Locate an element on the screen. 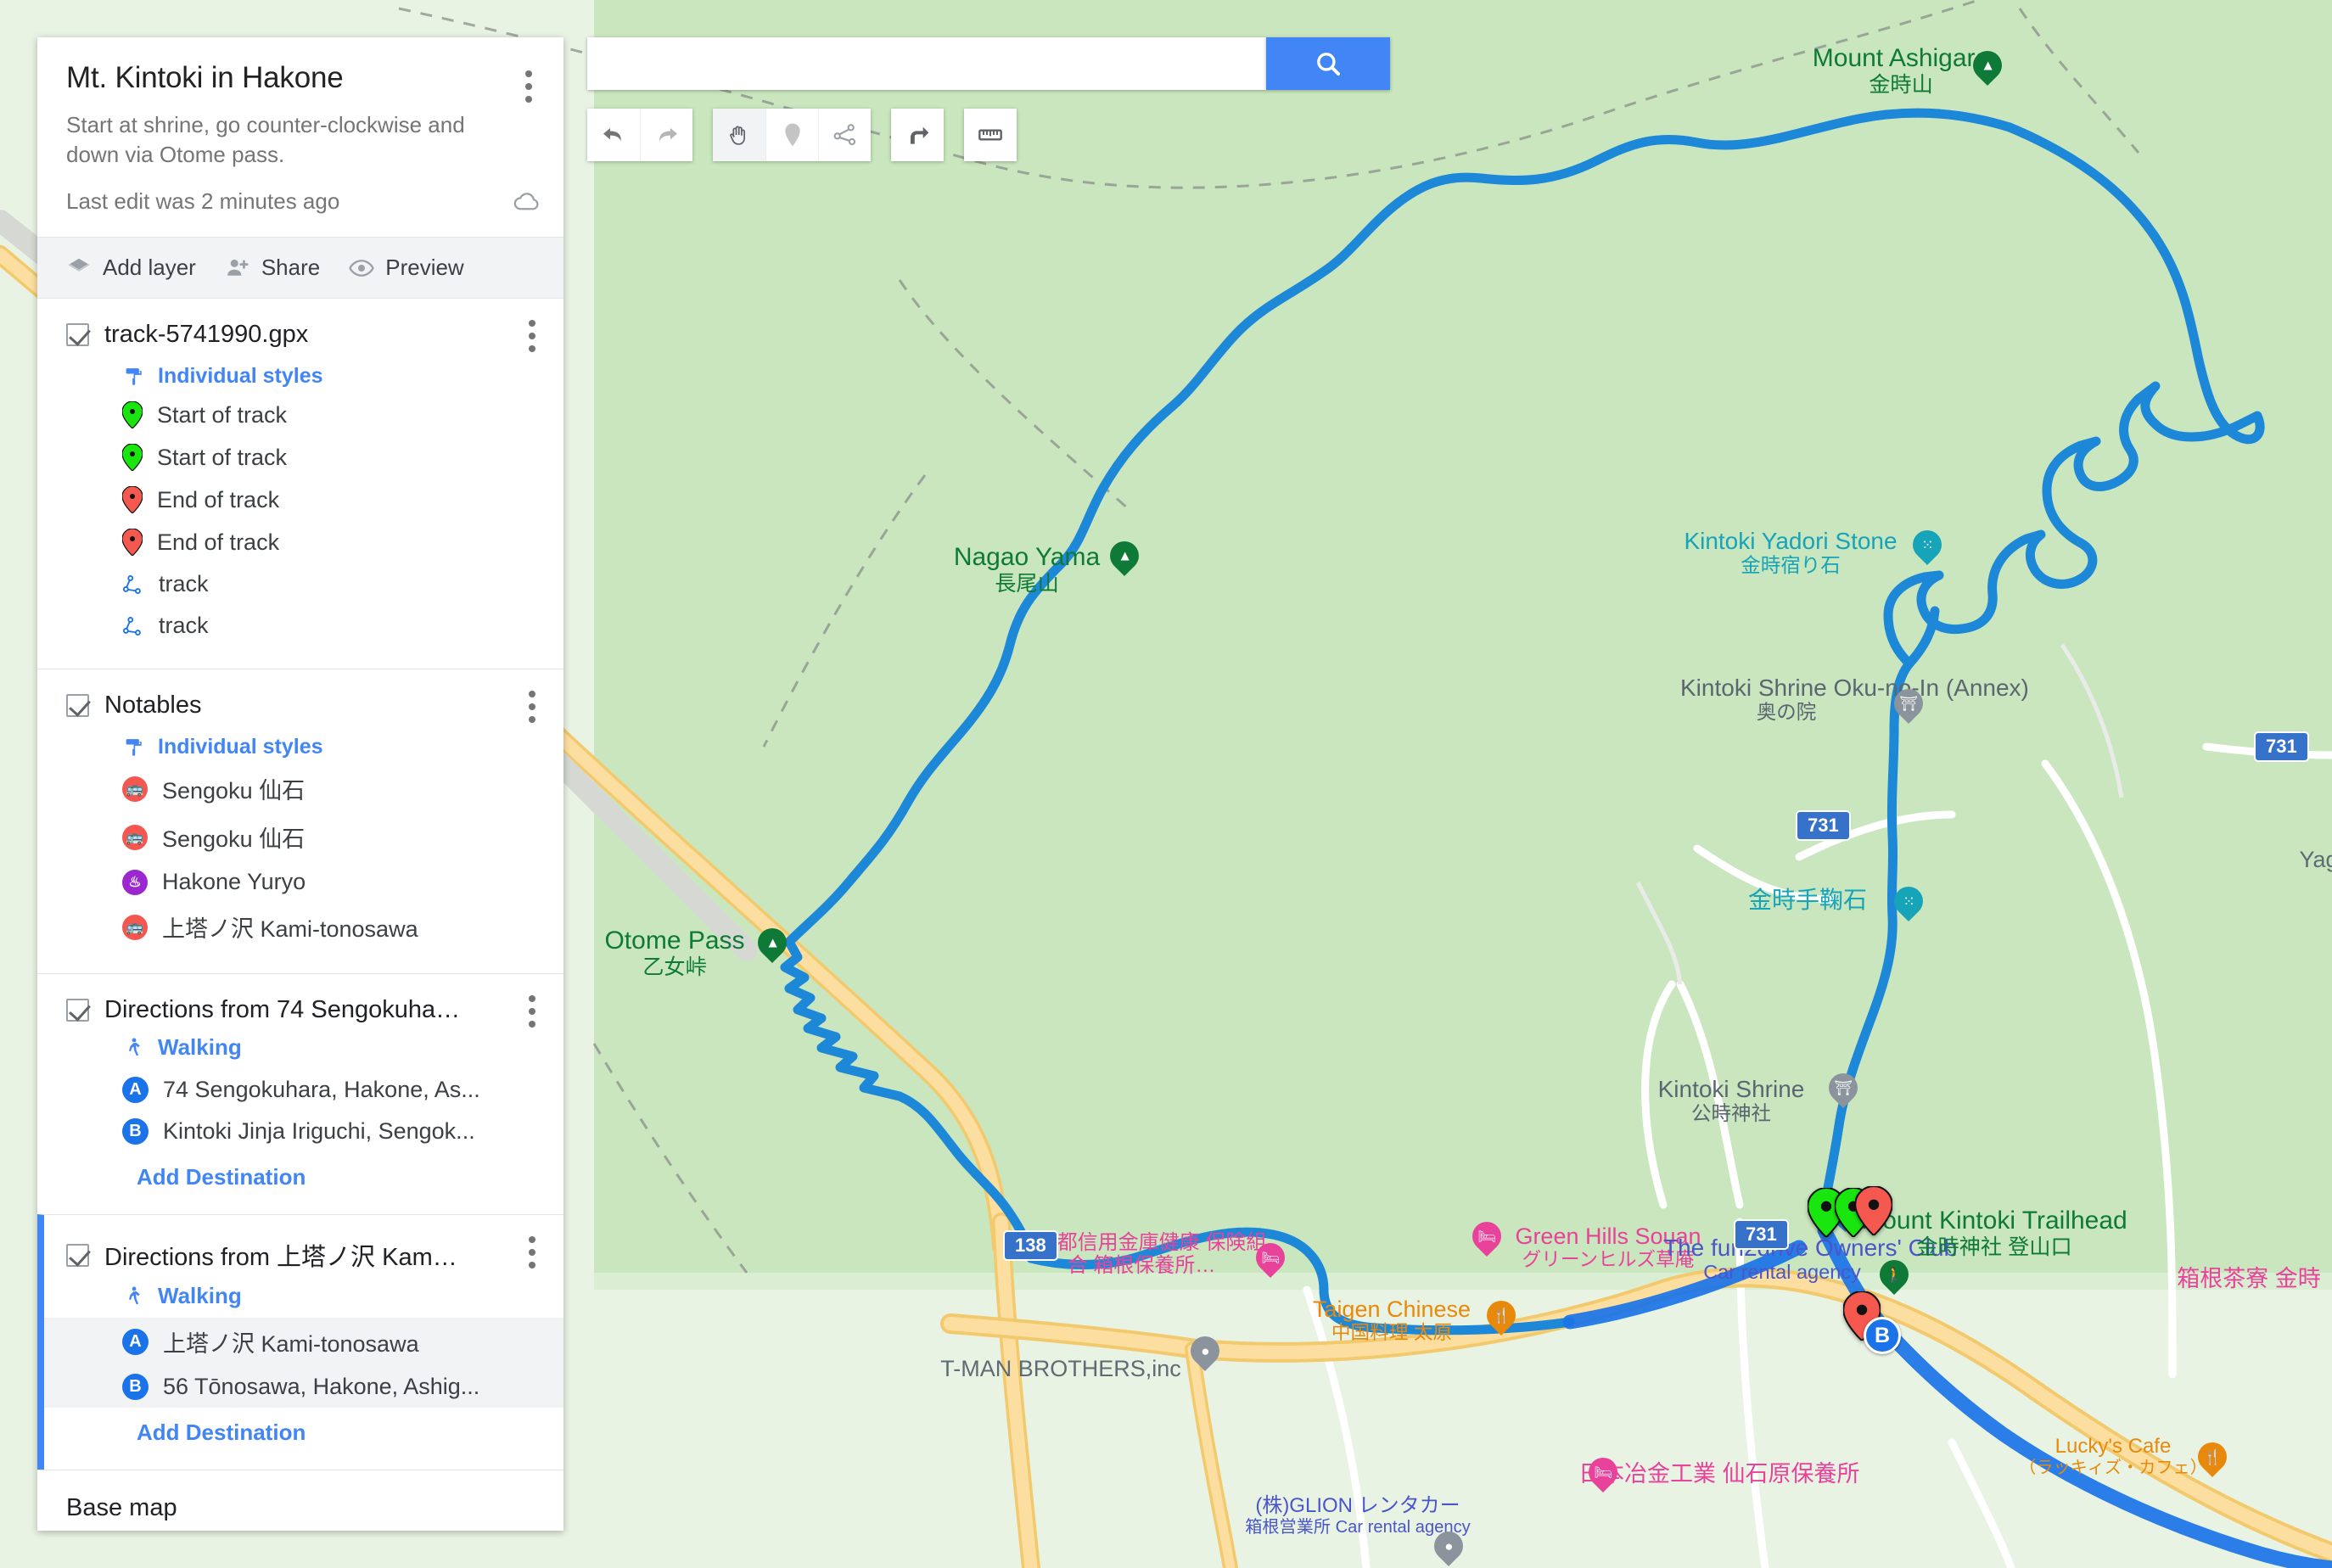 Image resolution: width=2332 pixels, height=1568 pixels. redo-icon is located at coordinates (668, 135).